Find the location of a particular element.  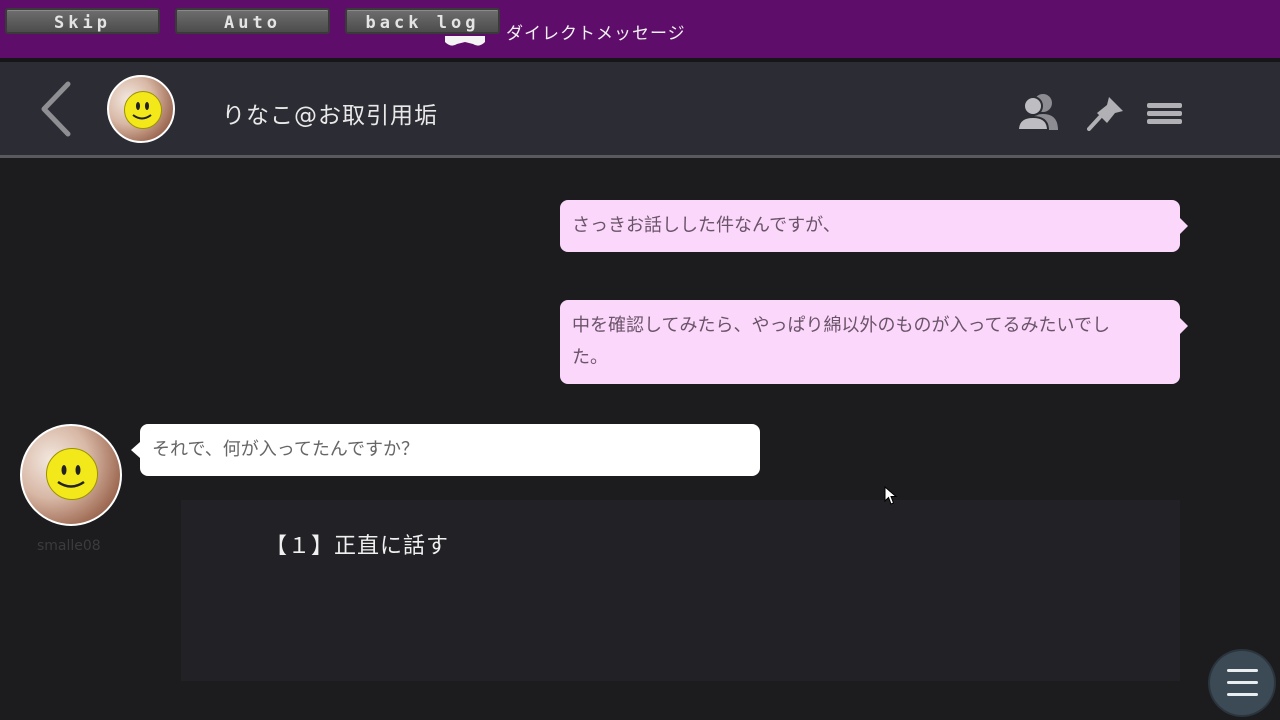

skip-button: Skip is located at coordinates (82, 21).